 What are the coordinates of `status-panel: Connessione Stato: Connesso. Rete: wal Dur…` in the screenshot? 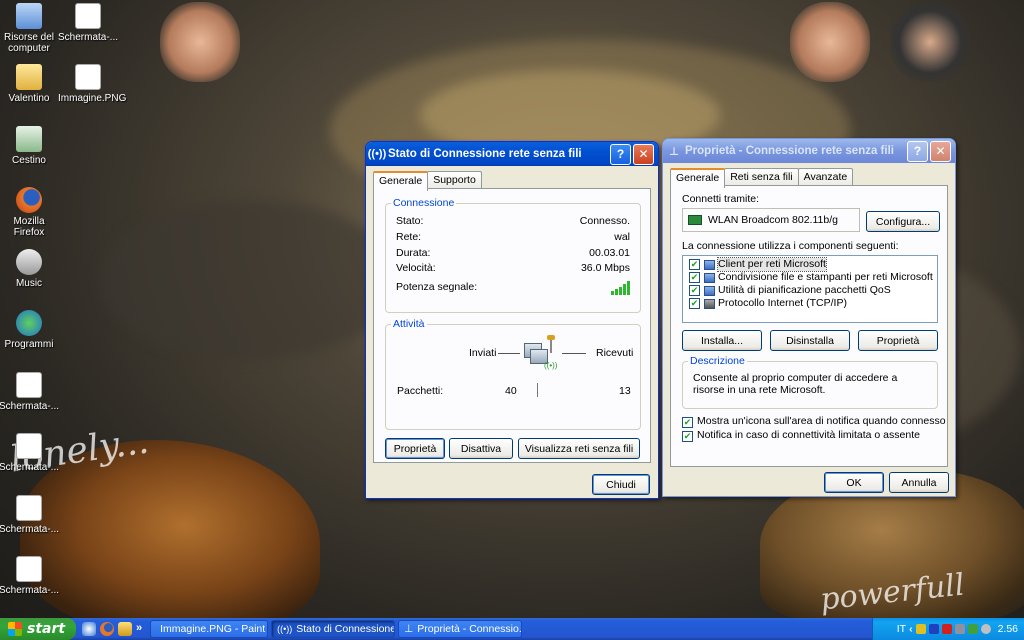 It's located at (512, 325).